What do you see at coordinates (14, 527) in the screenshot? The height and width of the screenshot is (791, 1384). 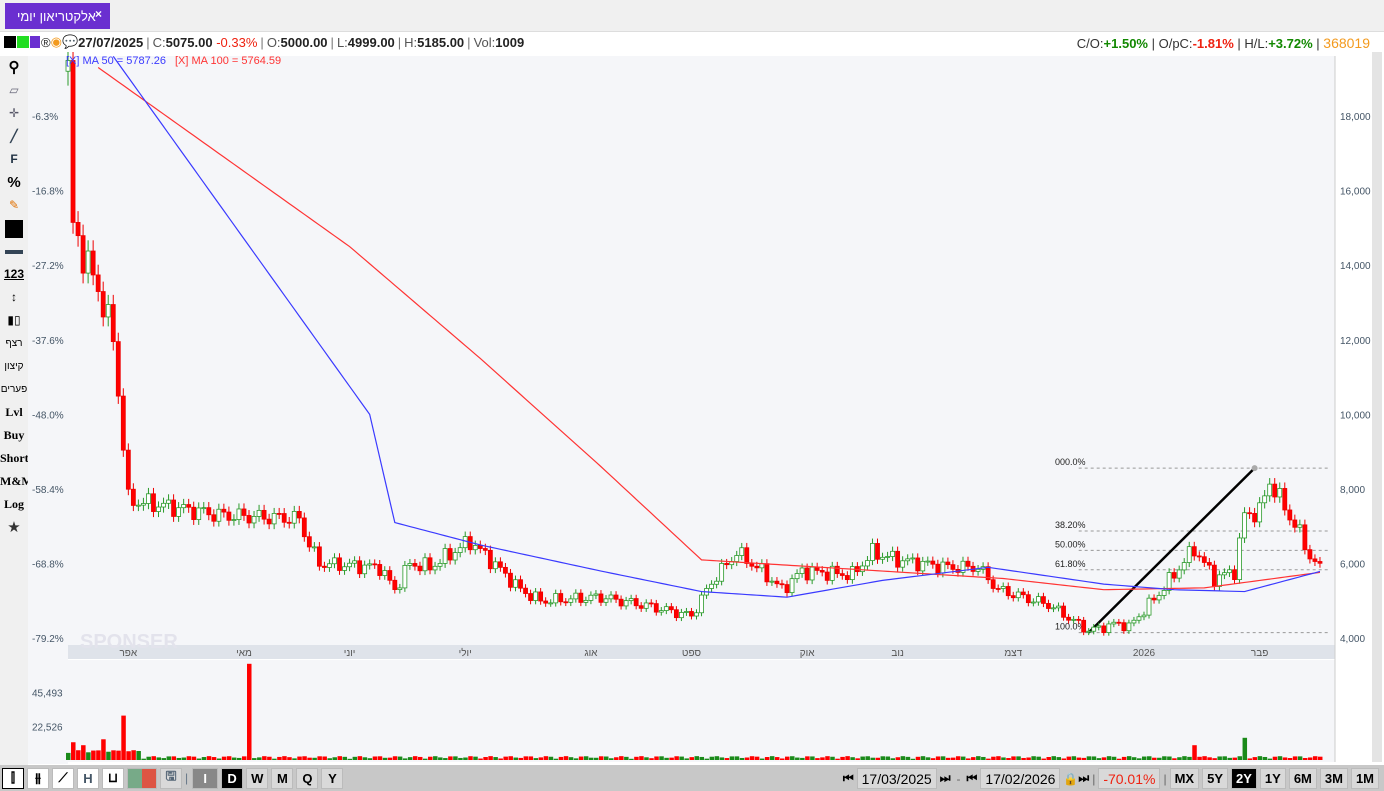 I see `star-icon: ★` at bounding box center [14, 527].